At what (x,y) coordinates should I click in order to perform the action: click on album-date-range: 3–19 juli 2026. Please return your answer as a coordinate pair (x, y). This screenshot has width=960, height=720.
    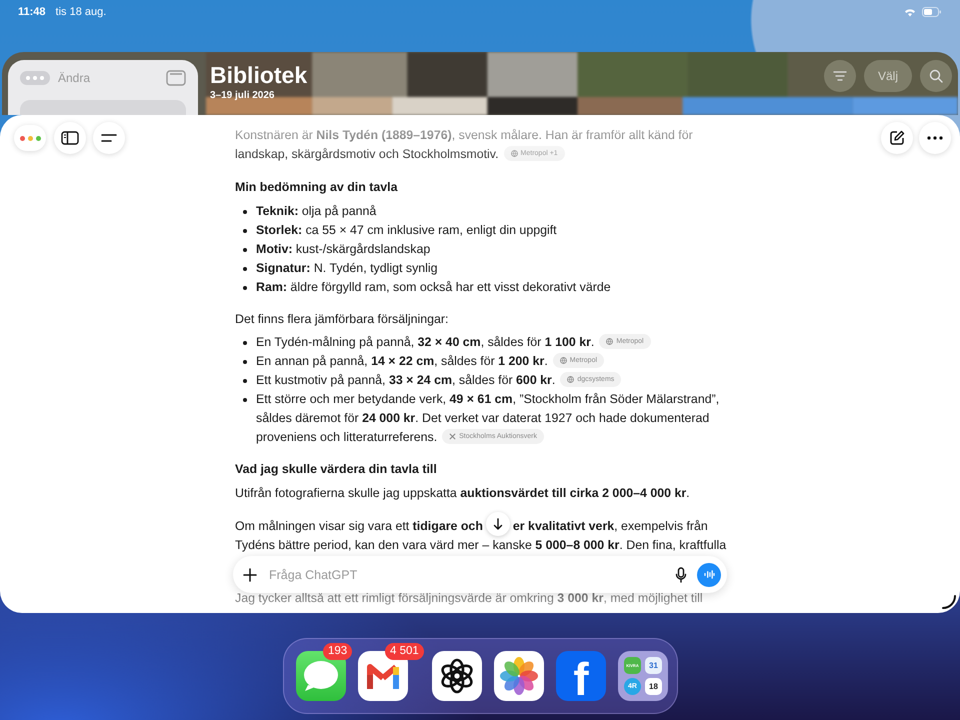
    Looking at the image, I should click on (242, 95).